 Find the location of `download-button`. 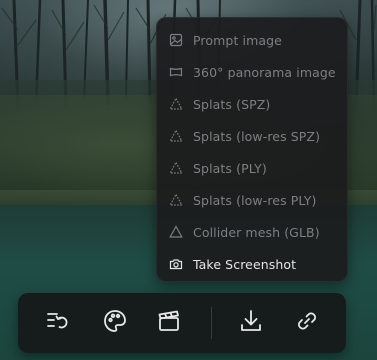

download-button is located at coordinates (251, 323).